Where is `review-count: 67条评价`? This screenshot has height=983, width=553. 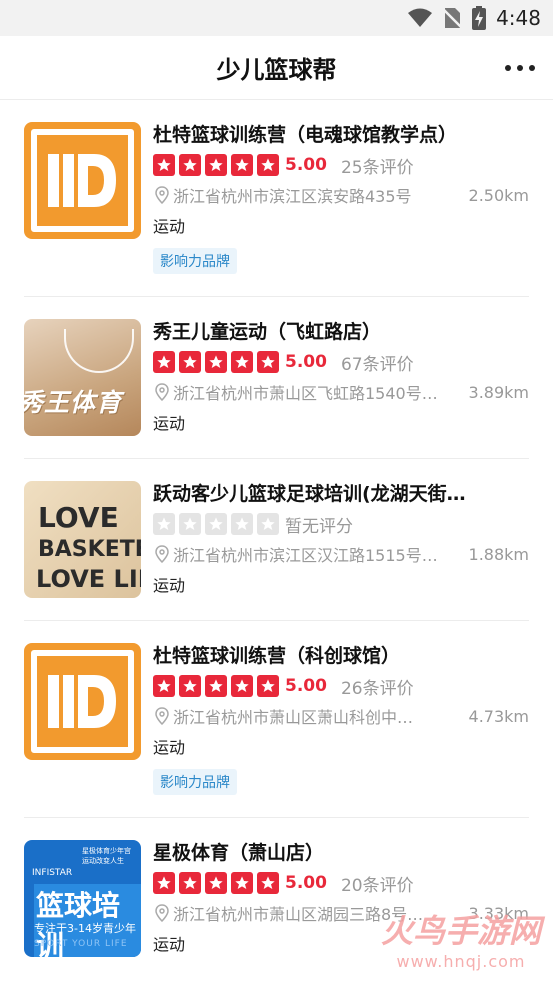
review-count: 67条评价 is located at coordinates (377, 364).